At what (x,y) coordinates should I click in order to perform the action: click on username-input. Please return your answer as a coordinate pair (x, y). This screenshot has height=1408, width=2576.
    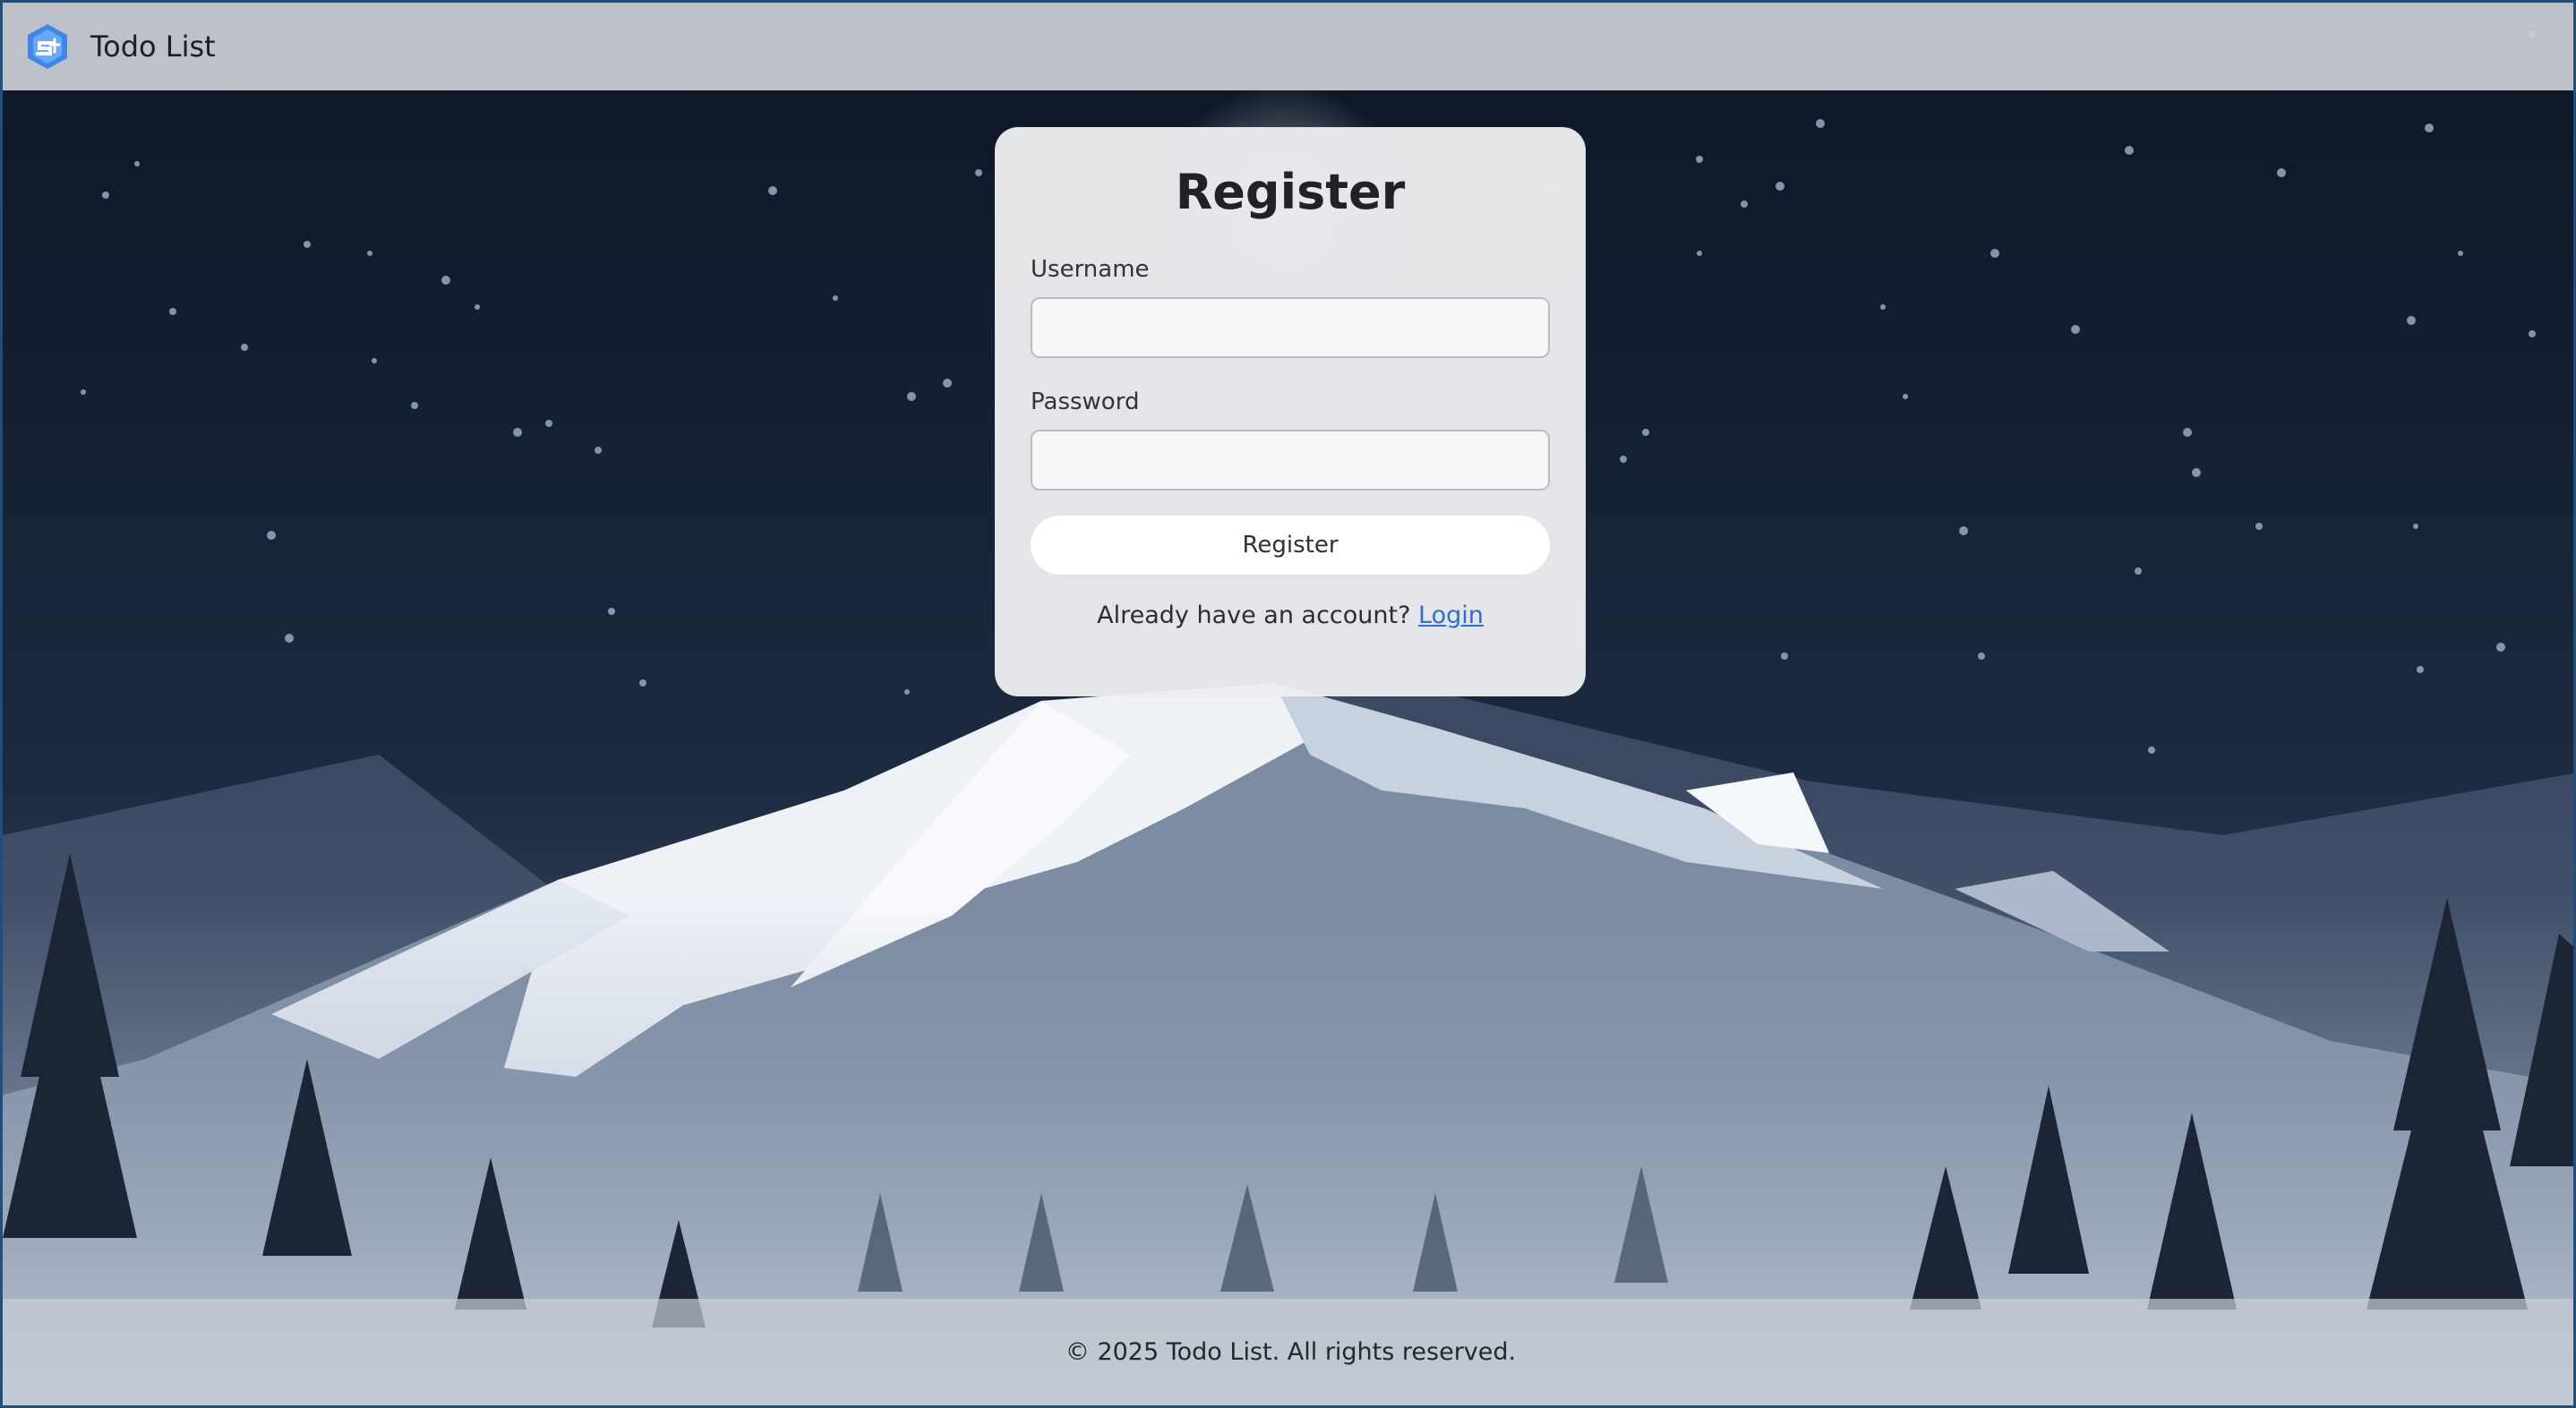
    Looking at the image, I should click on (1290, 327).